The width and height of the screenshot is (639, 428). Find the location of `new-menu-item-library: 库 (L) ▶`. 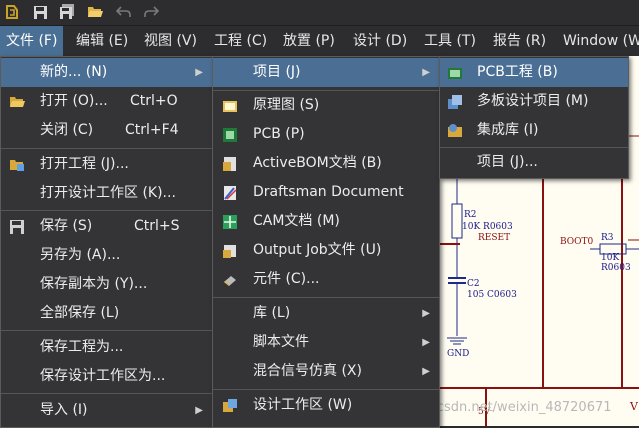

new-menu-item-library: 库 (L) ▶ is located at coordinates (326, 313).